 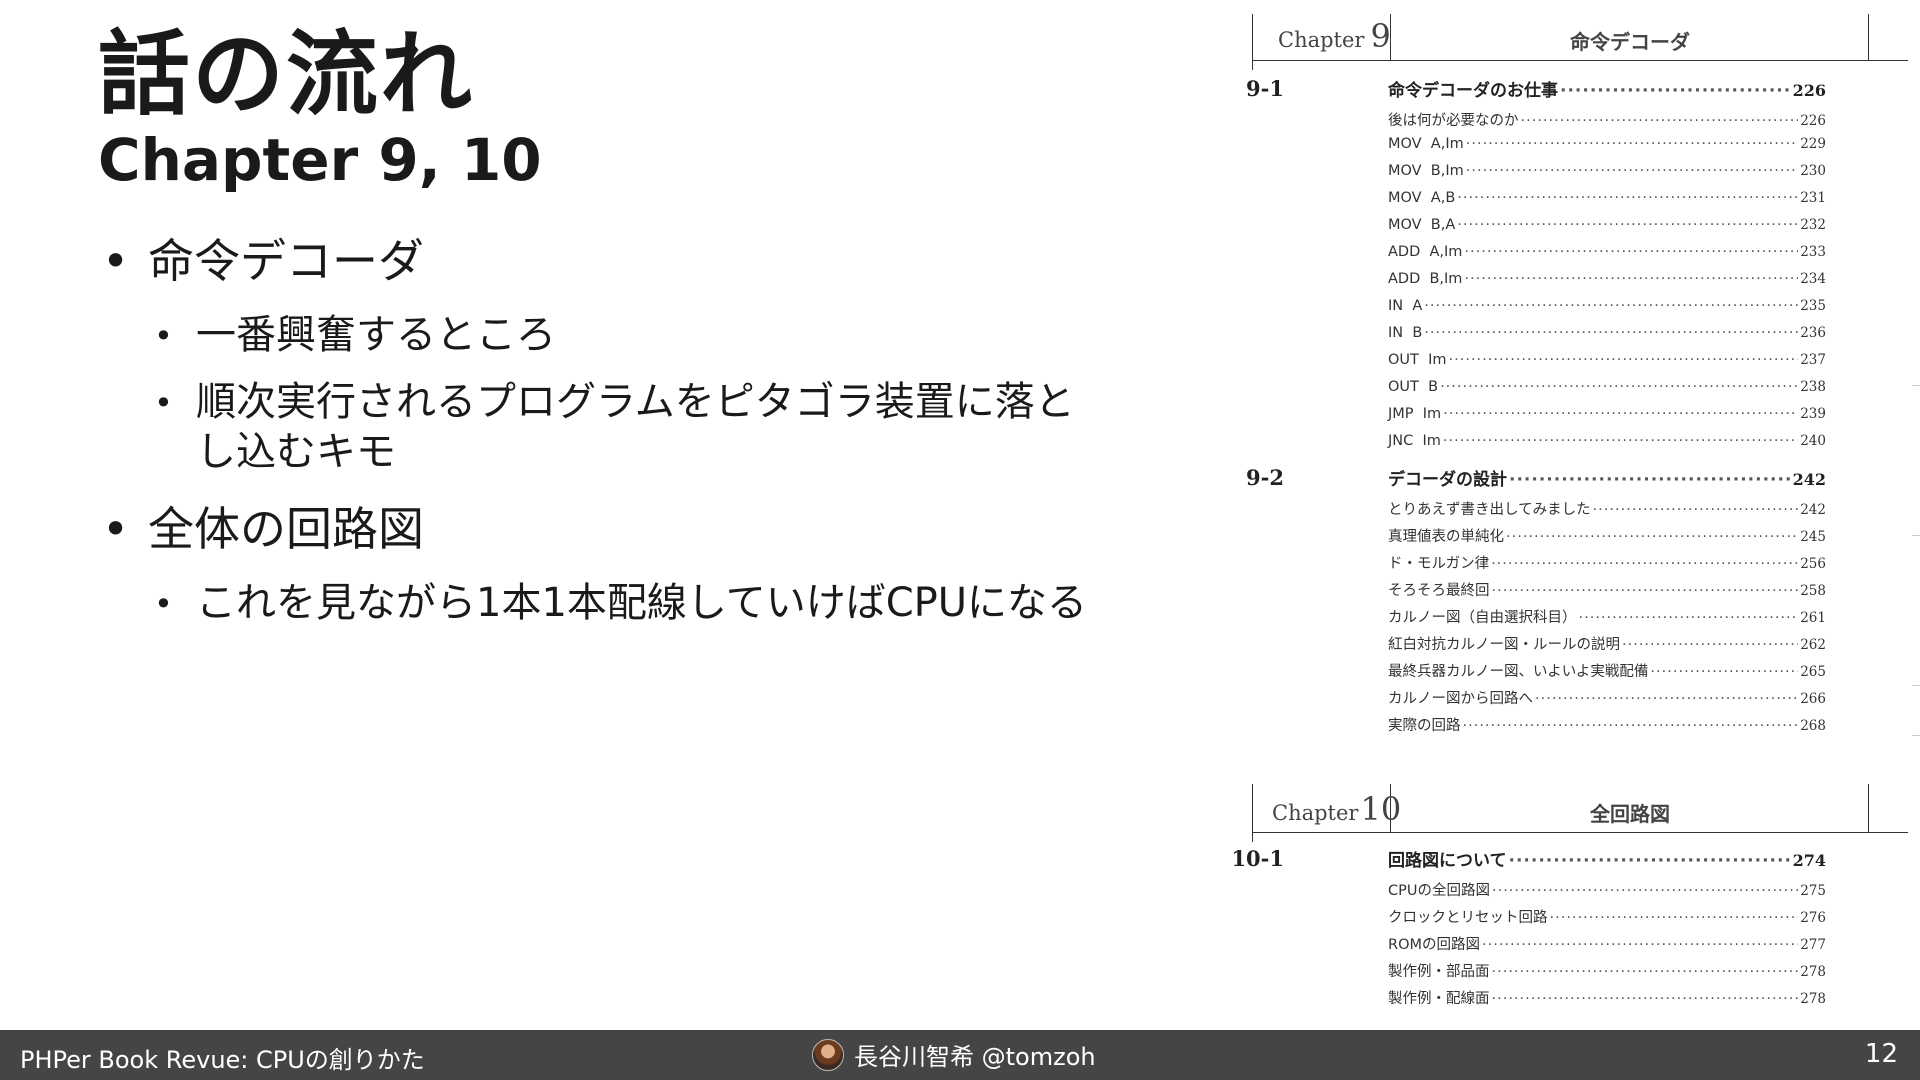 I want to click on toc-item: カルノー図（自由選択科目）261, so click(x=1607, y=616).